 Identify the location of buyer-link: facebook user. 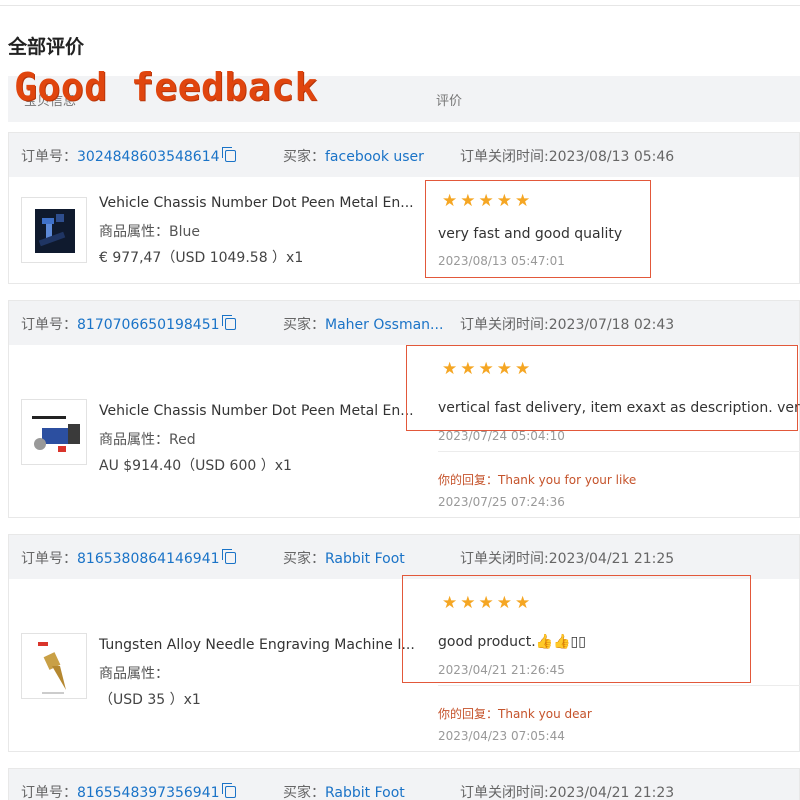
(374, 157).